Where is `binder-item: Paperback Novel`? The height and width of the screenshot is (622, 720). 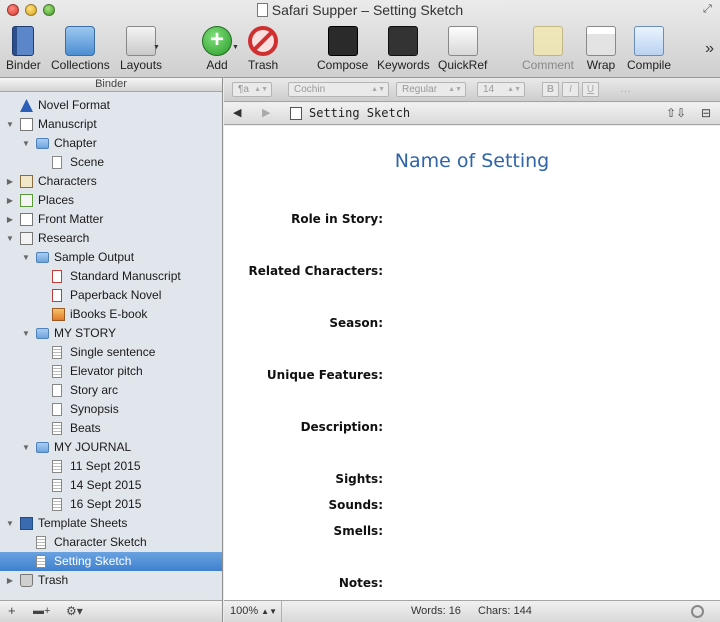
binder-item: Paperback Novel is located at coordinates (111, 295).